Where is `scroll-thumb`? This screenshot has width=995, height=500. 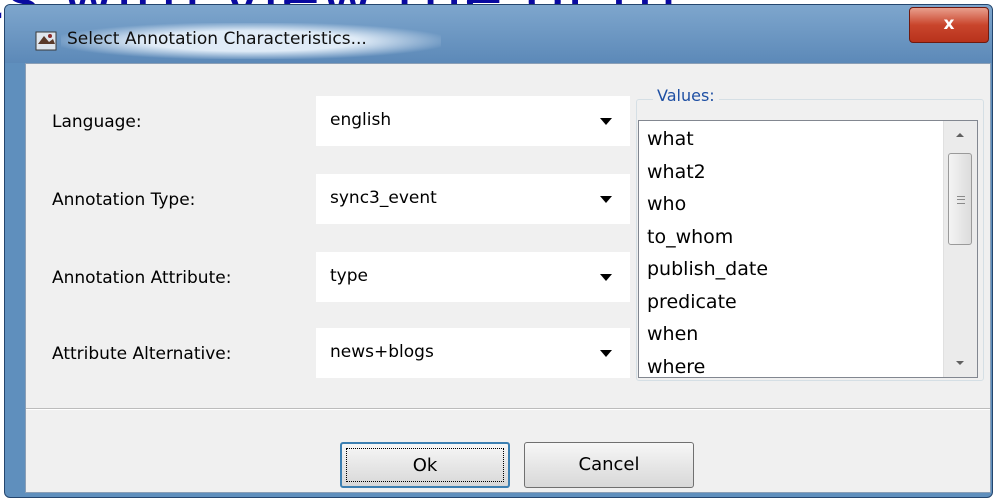 scroll-thumb is located at coordinates (960, 199).